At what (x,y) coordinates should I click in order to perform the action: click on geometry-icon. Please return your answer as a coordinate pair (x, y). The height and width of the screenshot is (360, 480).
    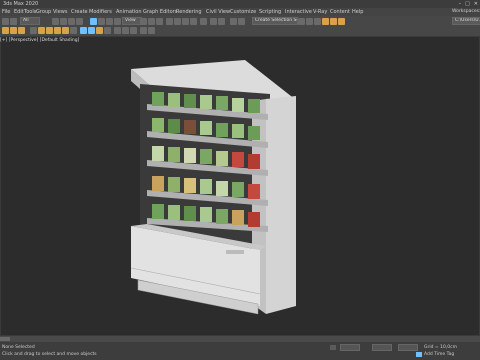
    Looking at the image, I should click on (83, 30).